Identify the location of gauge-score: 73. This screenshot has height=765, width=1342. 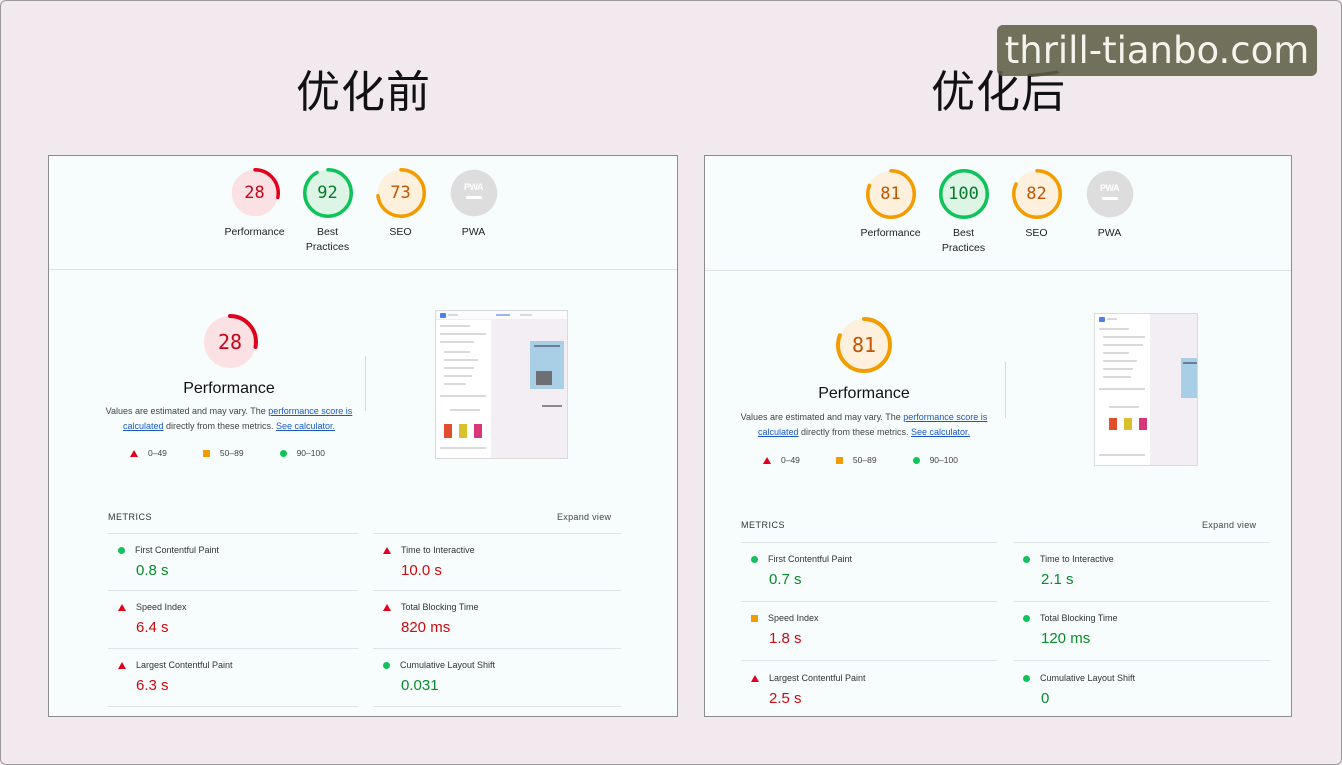
(400, 193).